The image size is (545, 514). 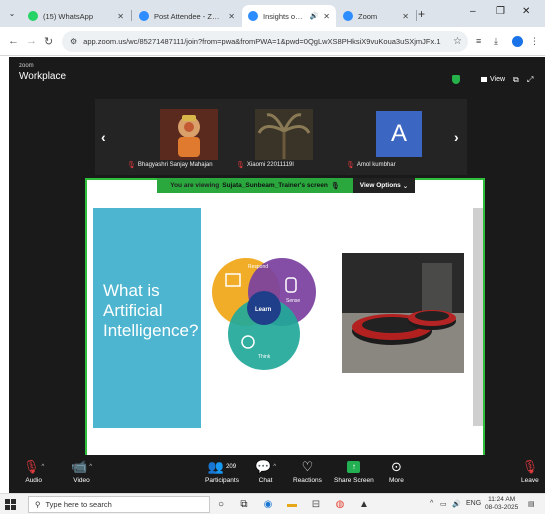 I want to click on leave-button: 🎙 Leave, so click(x=530, y=472).